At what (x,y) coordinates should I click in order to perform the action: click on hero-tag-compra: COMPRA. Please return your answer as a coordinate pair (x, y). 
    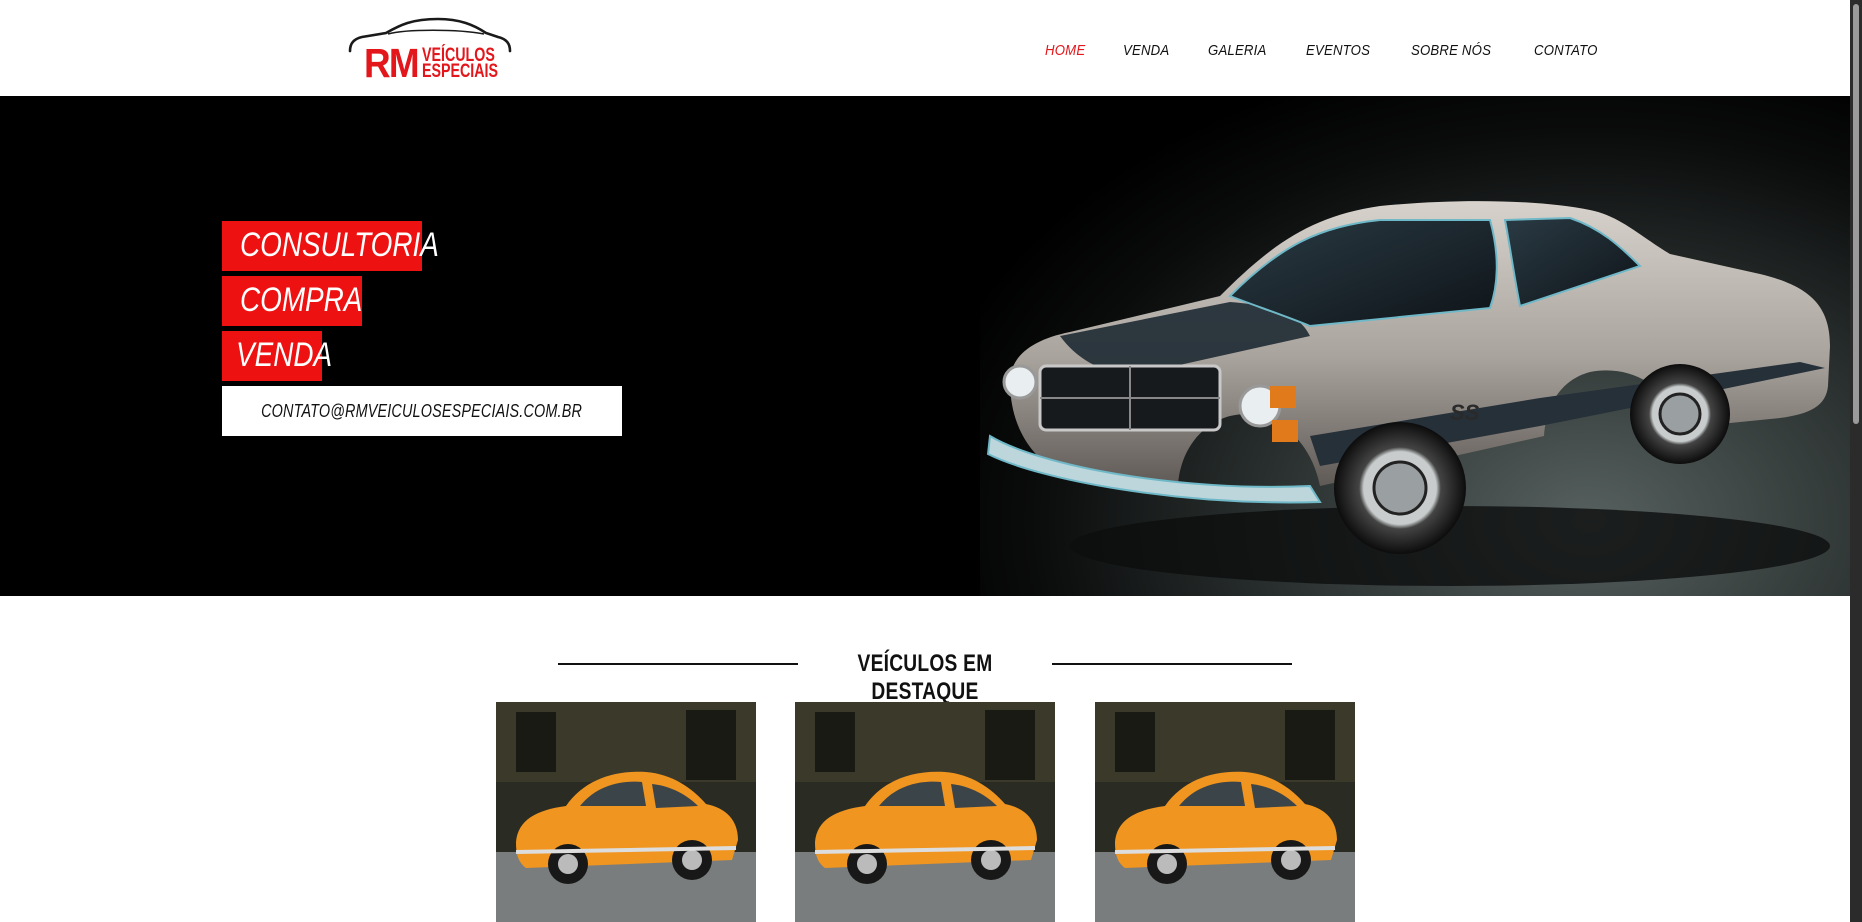
    Looking at the image, I should click on (292, 301).